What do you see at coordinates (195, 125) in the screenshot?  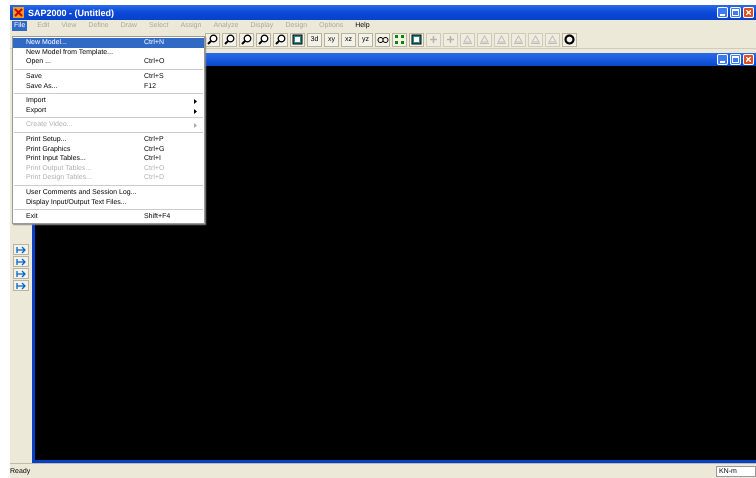 I see `submenu-arrow-icon` at bounding box center [195, 125].